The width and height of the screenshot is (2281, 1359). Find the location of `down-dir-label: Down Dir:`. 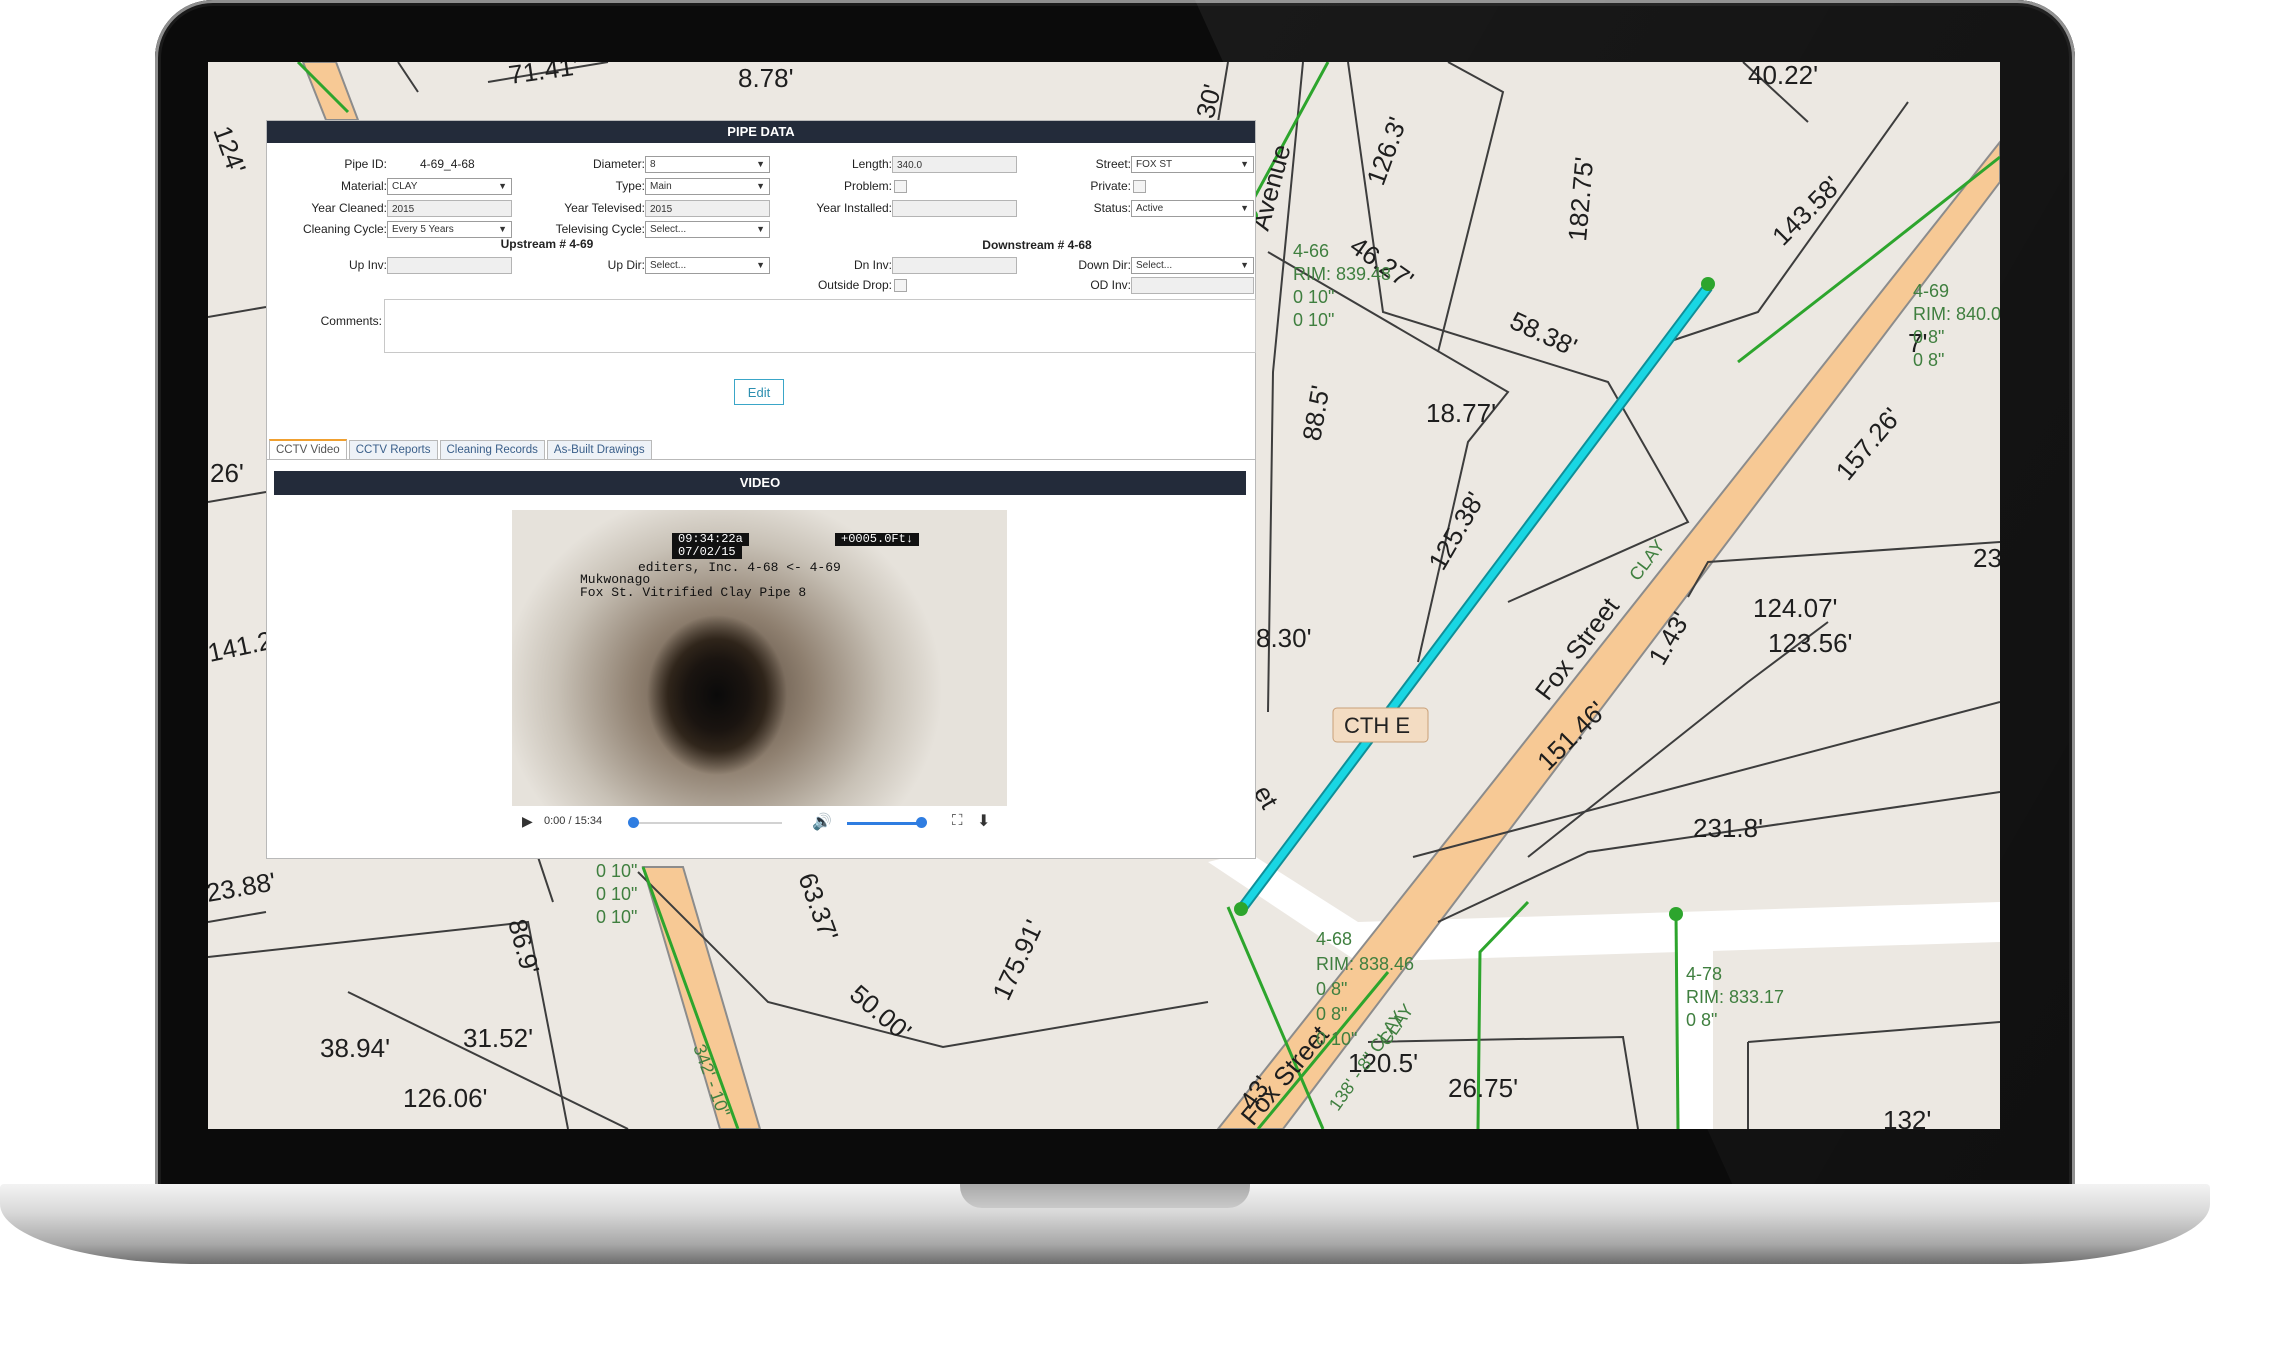

down-dir-label: Down Dir: is located at coordinates (1104, 265).